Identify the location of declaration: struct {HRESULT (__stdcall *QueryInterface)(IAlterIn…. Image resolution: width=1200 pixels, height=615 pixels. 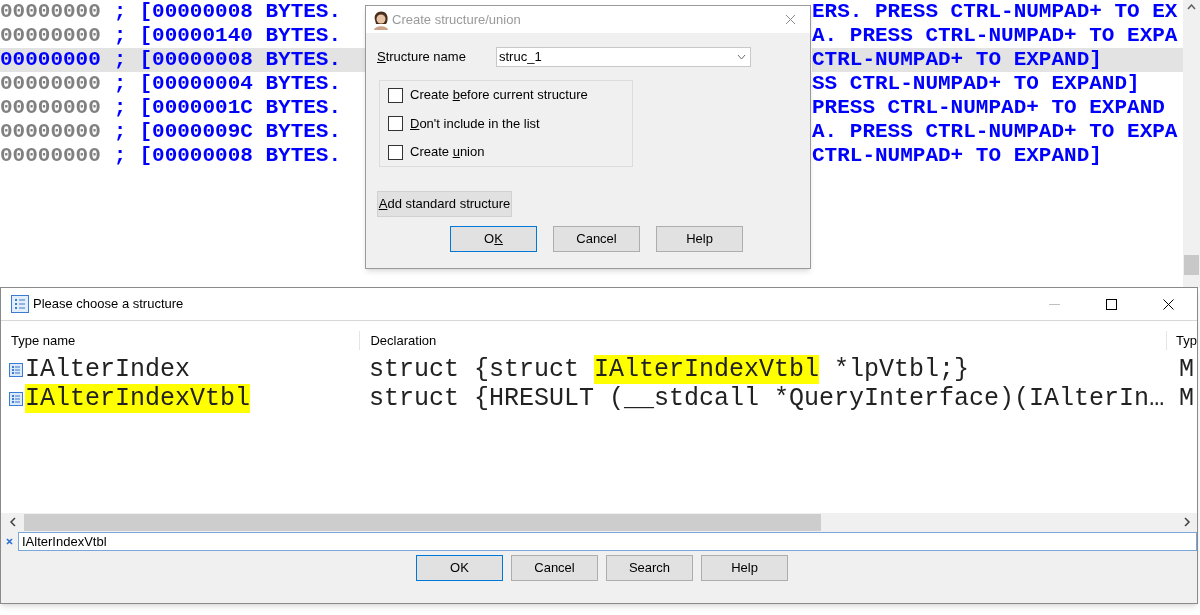
(767, 398).